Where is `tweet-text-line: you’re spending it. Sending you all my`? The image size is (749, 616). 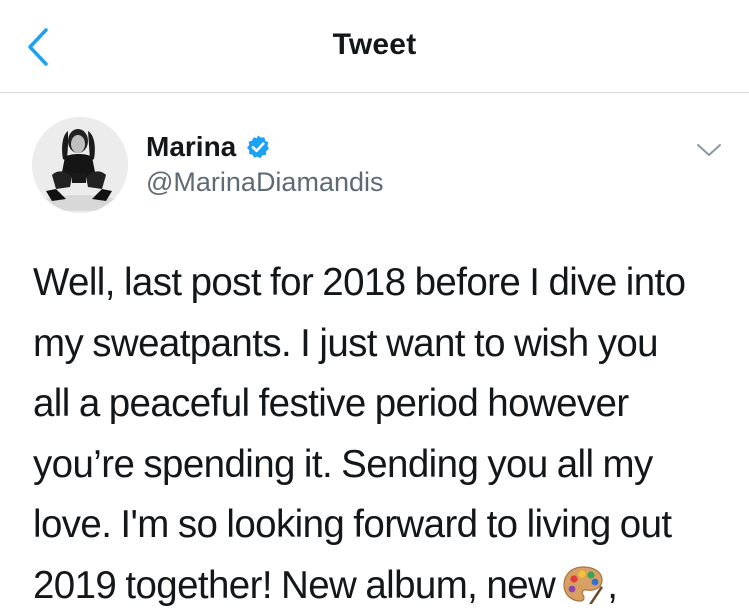
tweet-text-line: you’re spending it. Sending you all my is located at coordinates (383, 465).